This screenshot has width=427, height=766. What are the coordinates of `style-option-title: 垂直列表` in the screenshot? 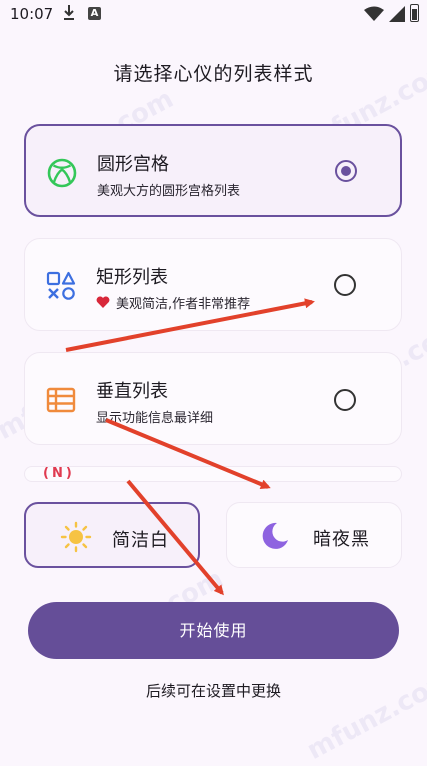 It's located at (132, 391).